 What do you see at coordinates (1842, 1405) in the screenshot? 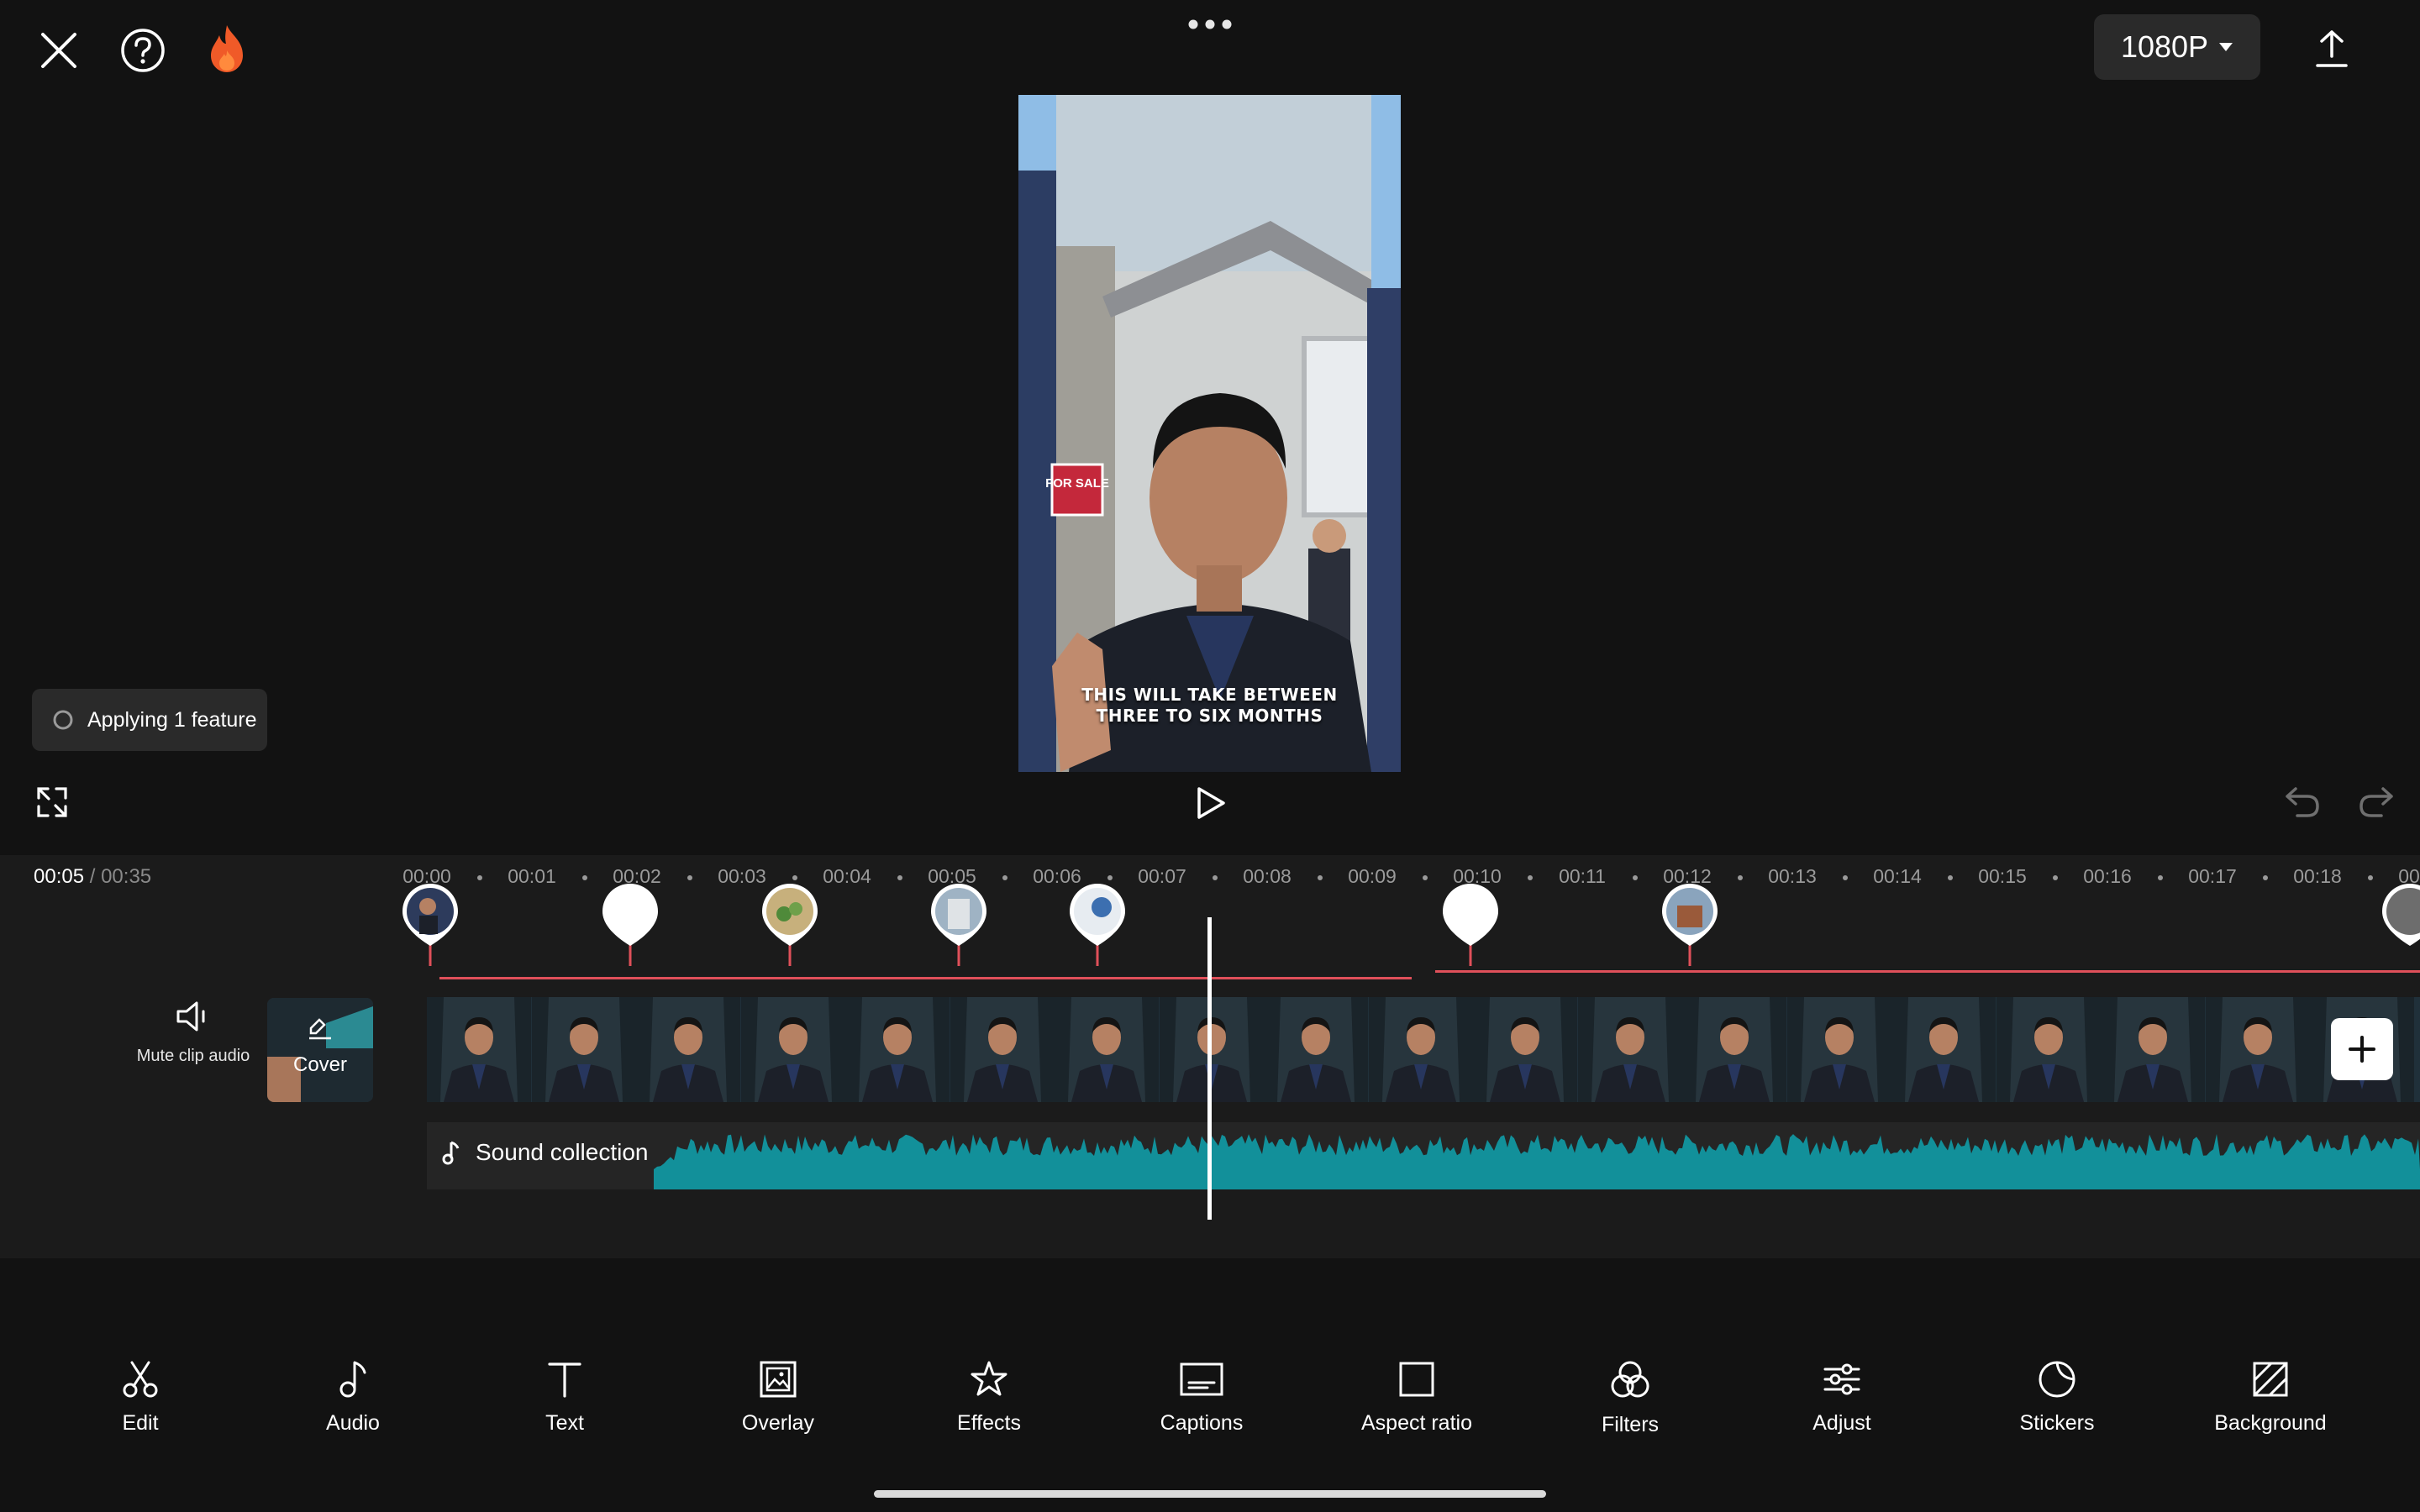
I see `tool-adjust: Adjust` at bounding box center [1842, 1405].